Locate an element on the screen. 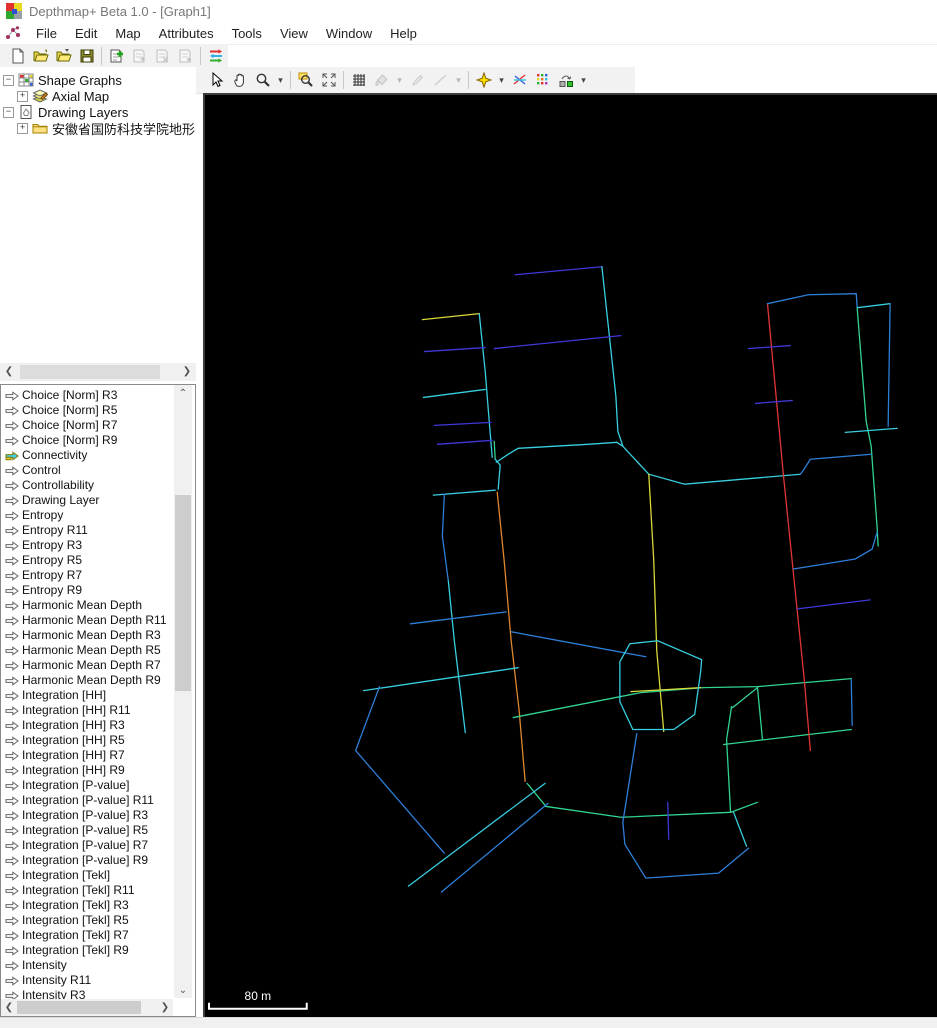 The width and height of the screenshot is (937, 1028). collapse-icon: − is located at coordinates (8, 80).